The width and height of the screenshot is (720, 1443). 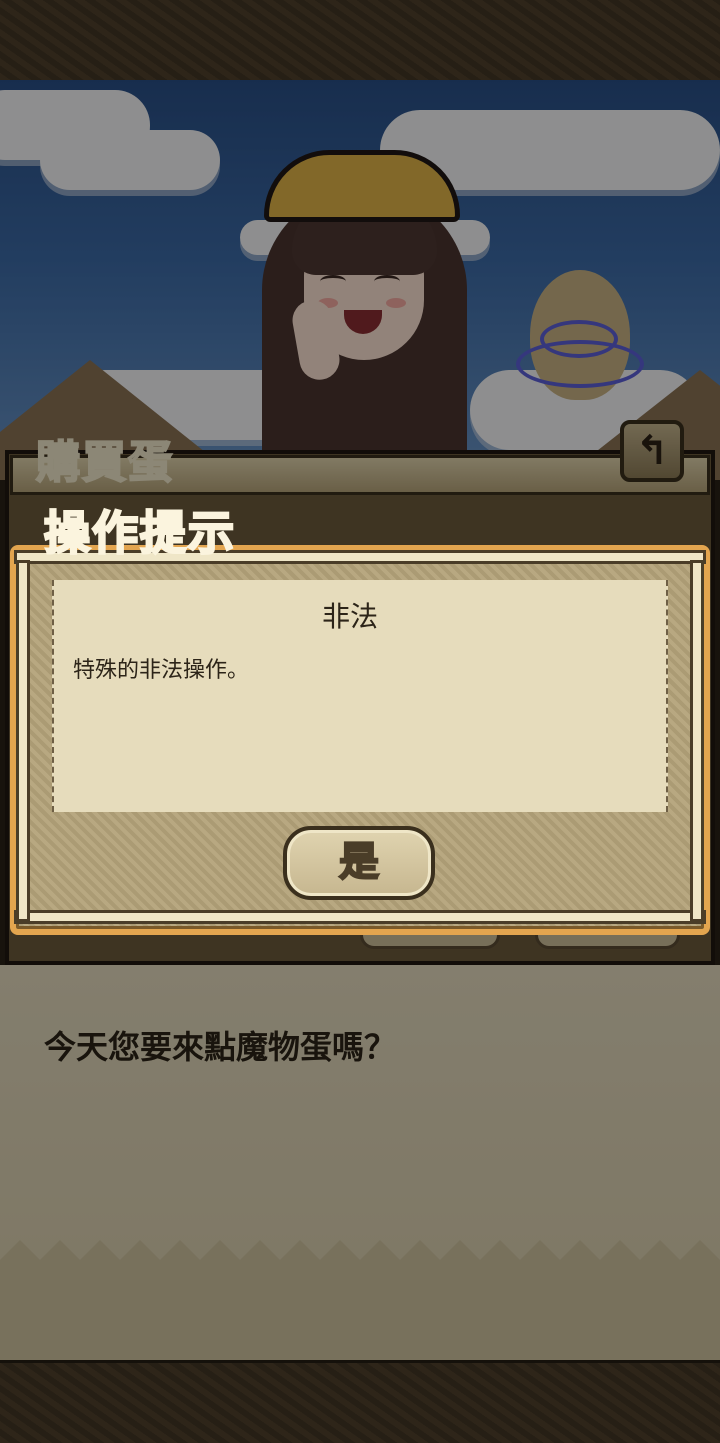 I want to click on dialog-title: 操作提示, so click(x=139, y=533).